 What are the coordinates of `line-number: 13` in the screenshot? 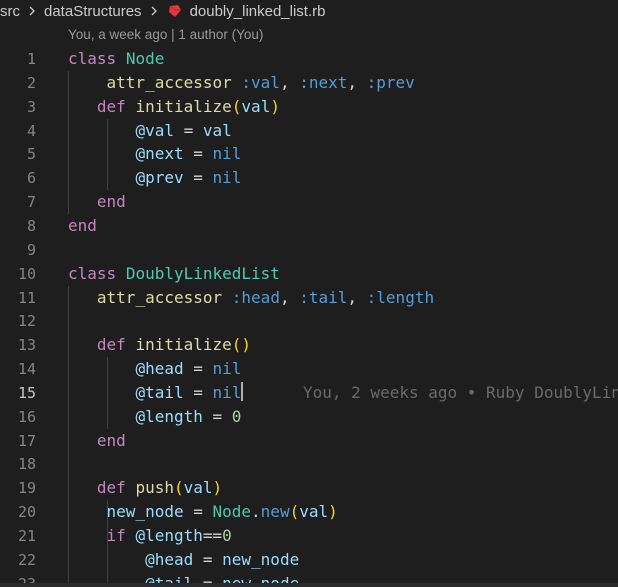 It's located at (26, 345).